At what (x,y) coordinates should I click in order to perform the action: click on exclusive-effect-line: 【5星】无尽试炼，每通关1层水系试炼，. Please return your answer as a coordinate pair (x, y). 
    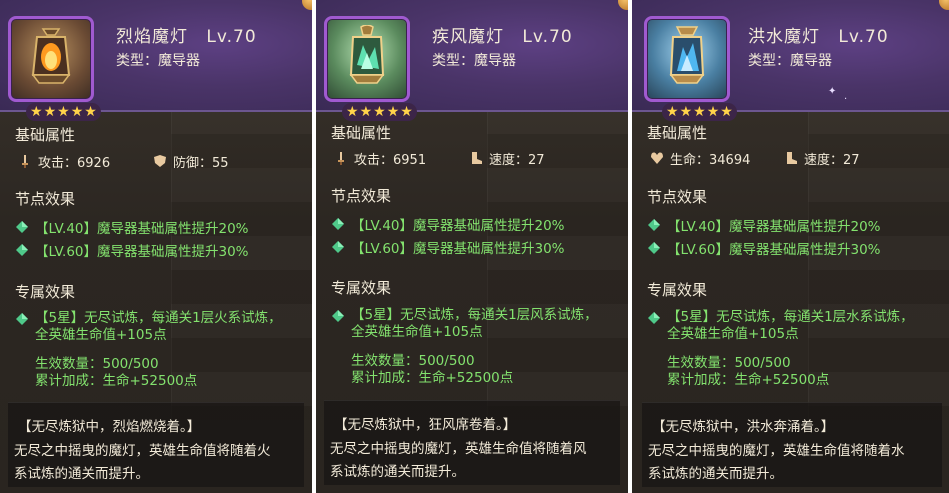
    Looking at the image, I should click on (790, 317).